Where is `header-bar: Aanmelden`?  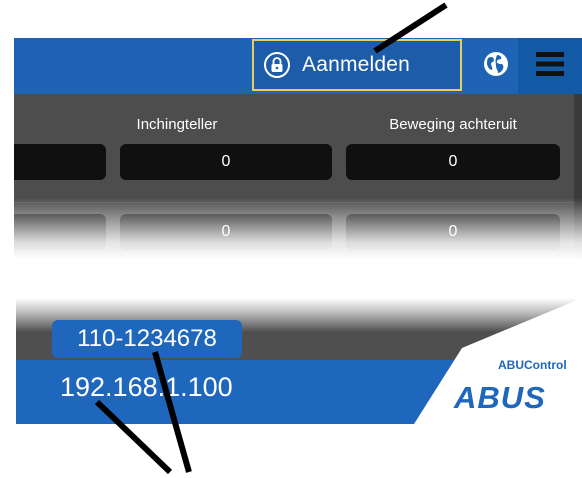
header-bar: Aanmelden is located at coordinates (298, 66).